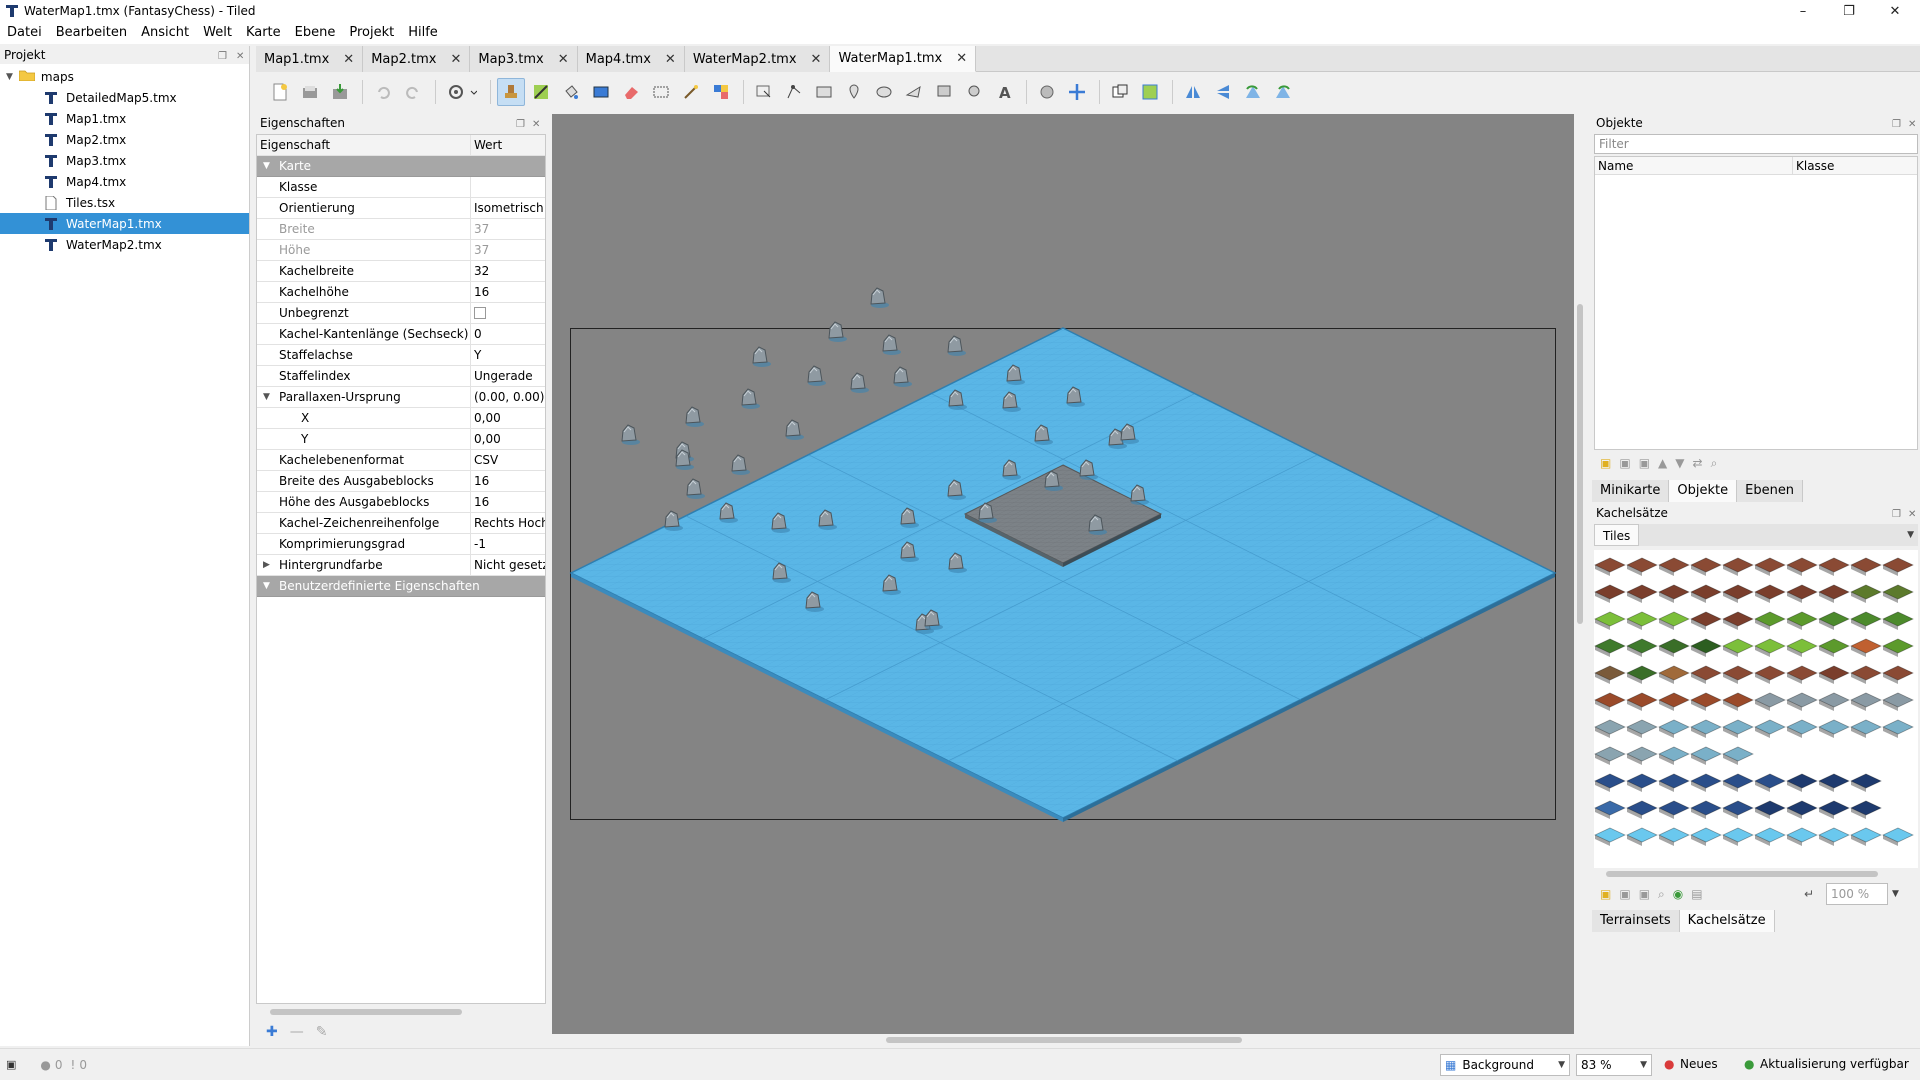  Describe the element at coordinates (124, 244) in the screenshot. I see `tree-file-watermap2: WaterMap2.tmx` at that location.